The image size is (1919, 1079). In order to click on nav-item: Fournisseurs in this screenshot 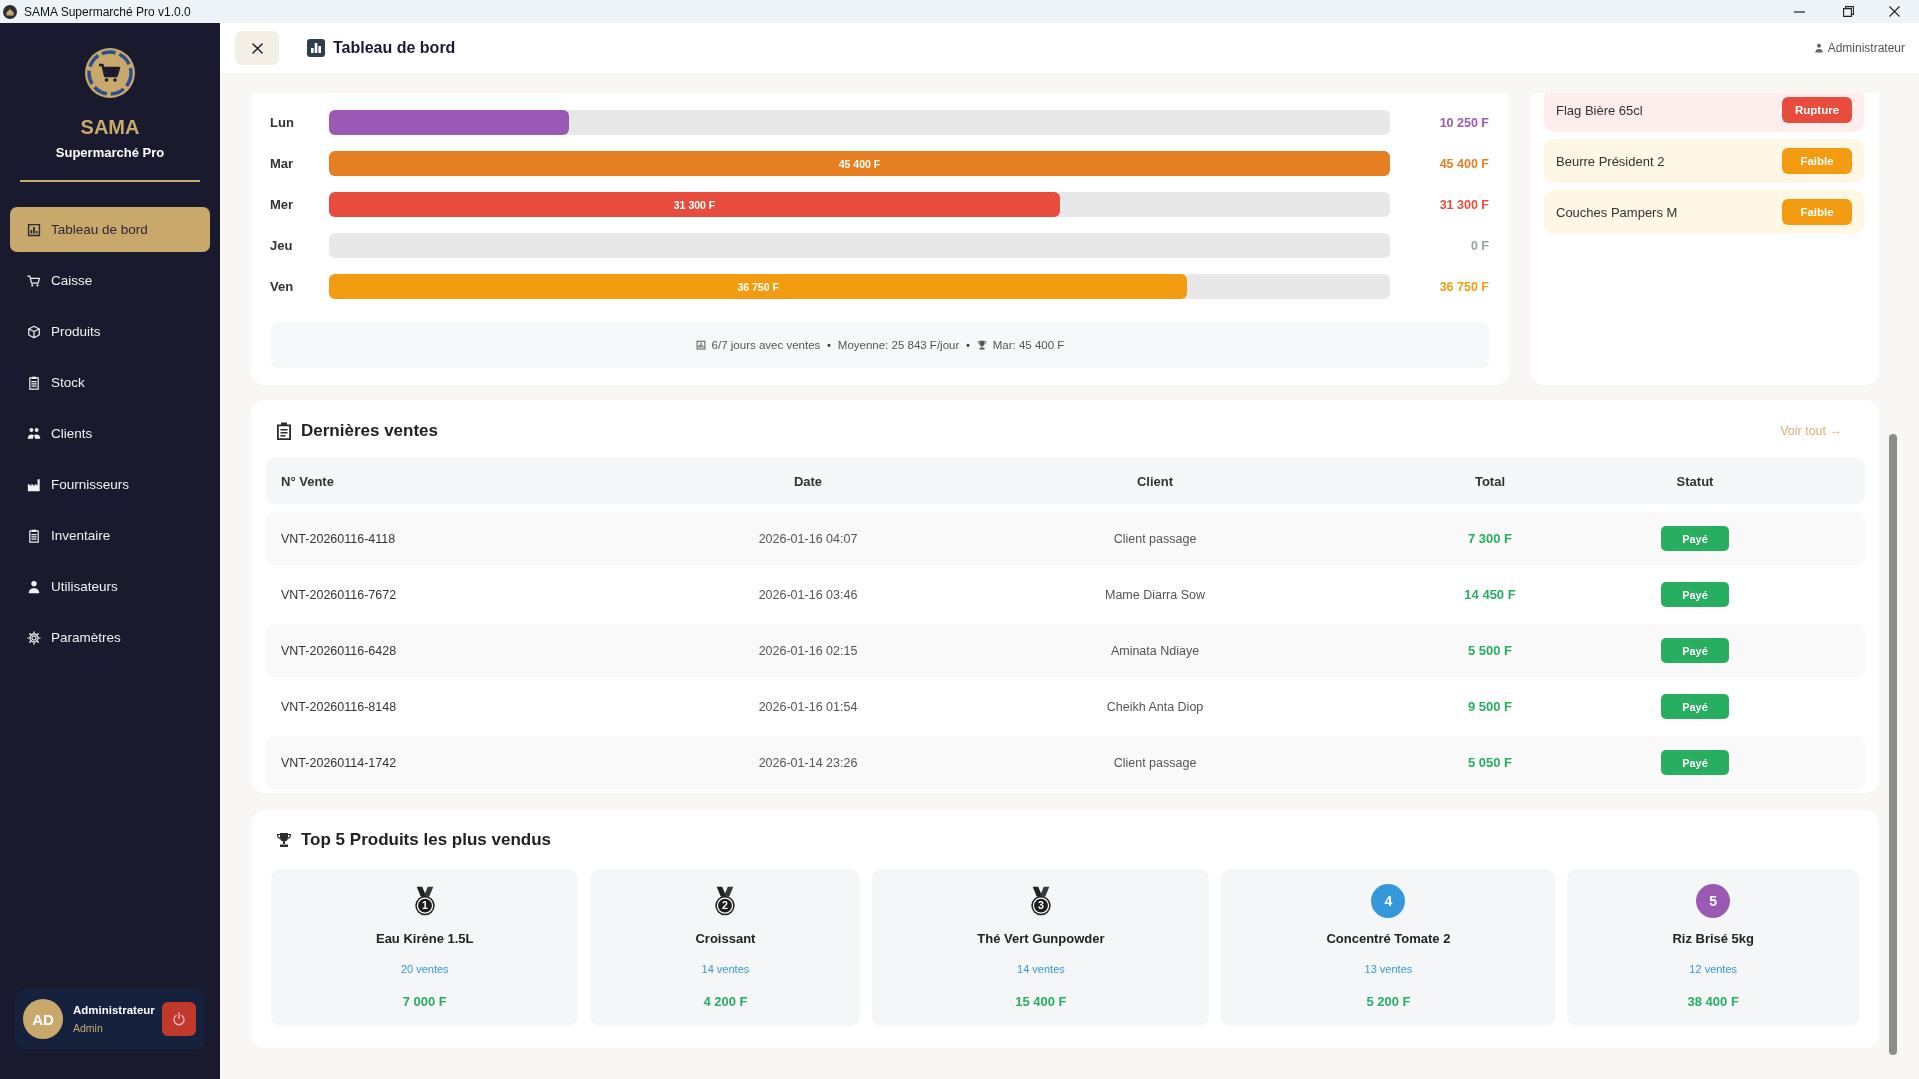, I will do `click(110, 484)`.